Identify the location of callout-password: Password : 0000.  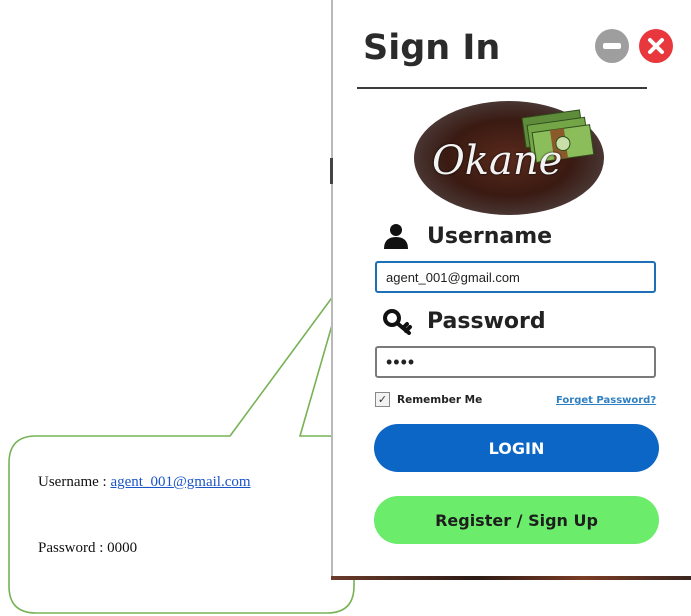
(88, 548).